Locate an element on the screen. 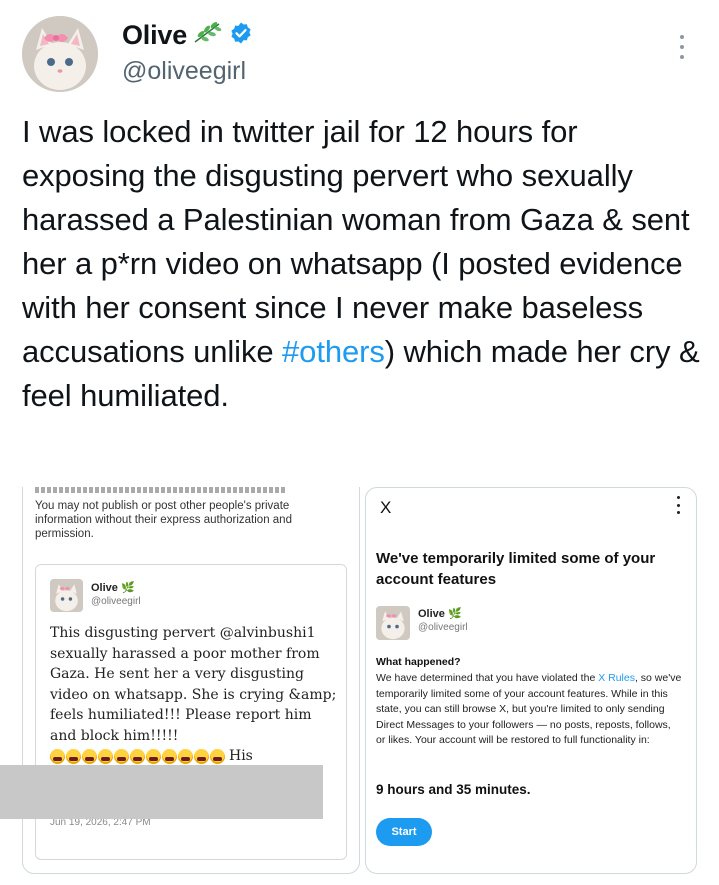 Image resolution: width=719 pixels, height=885 pixels. cropped-text-line is located at coordinates (160, 490).